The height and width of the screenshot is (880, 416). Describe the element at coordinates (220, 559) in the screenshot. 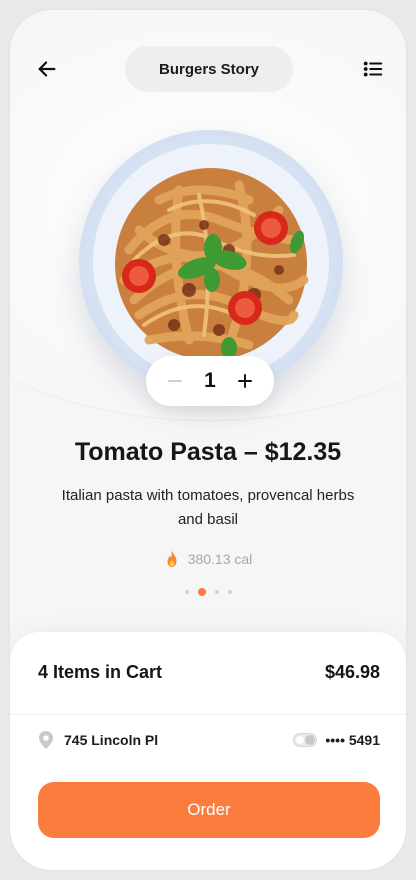

I see `calories-value: 380.13 cal` at that location.